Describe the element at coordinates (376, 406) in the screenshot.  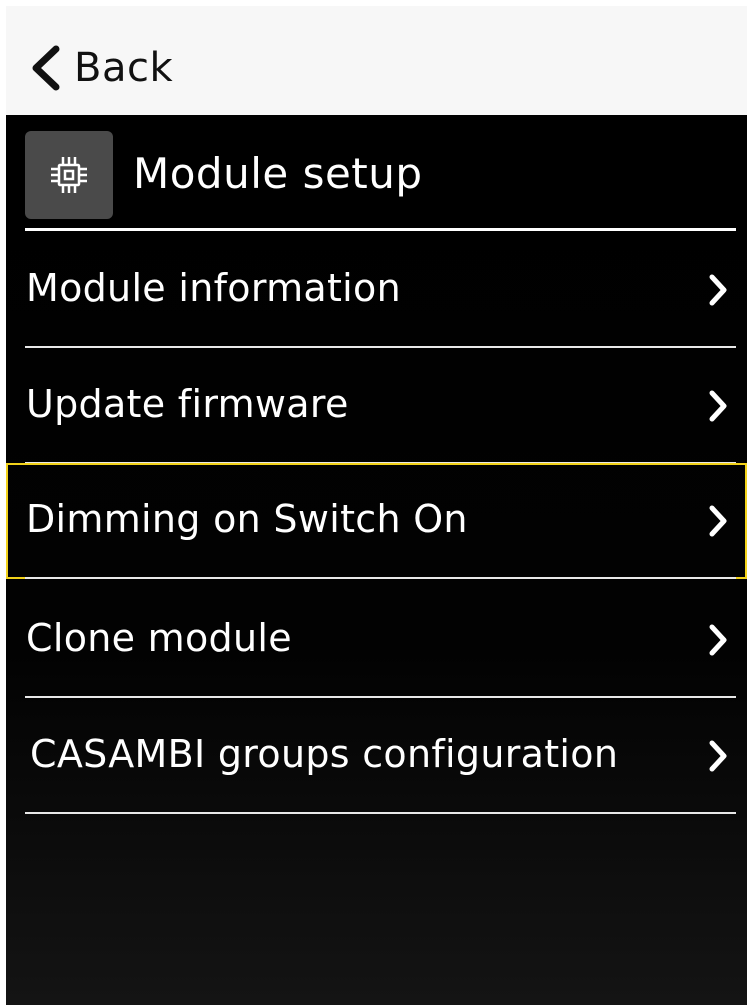
I see `menu-item-update-firmware: Update firmware` at that location.